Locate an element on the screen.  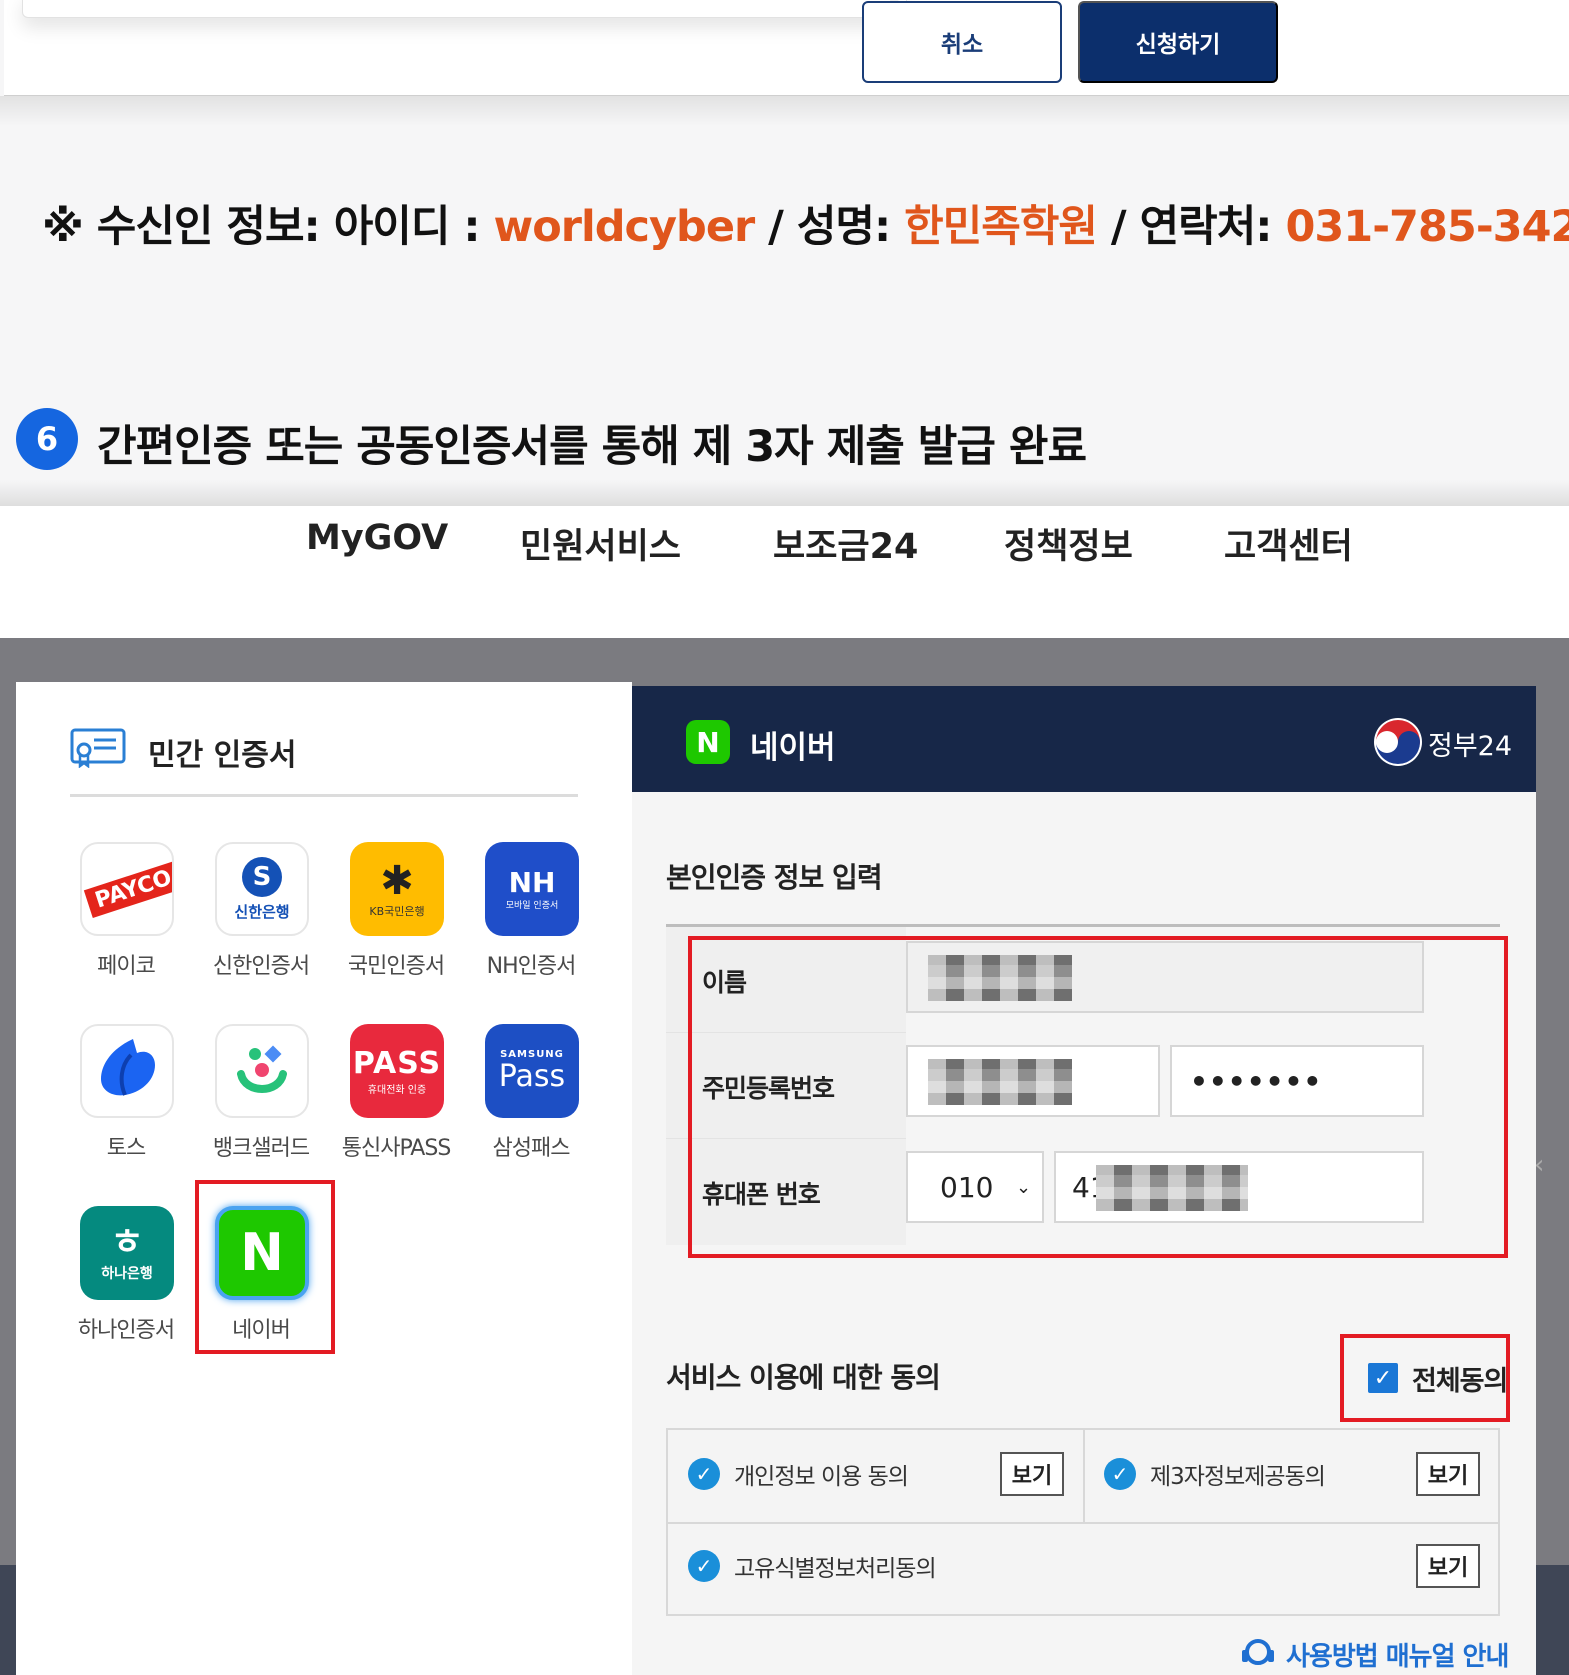
auth-panel-header: N 네이버 정부24 is located at coordinates (1084, 739).